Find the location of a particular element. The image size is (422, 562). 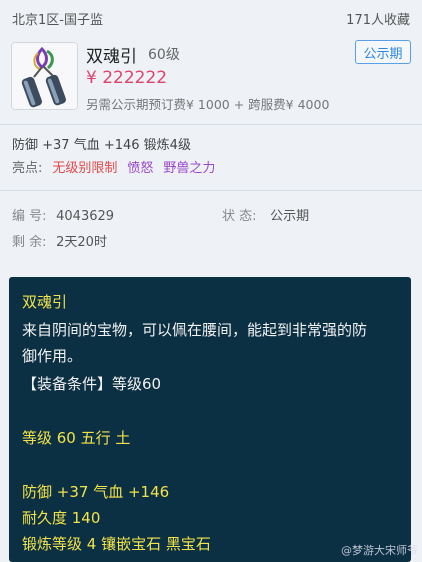

fee-note: 另需公示期预订费¥ 1000 + 跨服费¥ 4000 is located at coordinates (208, 104).